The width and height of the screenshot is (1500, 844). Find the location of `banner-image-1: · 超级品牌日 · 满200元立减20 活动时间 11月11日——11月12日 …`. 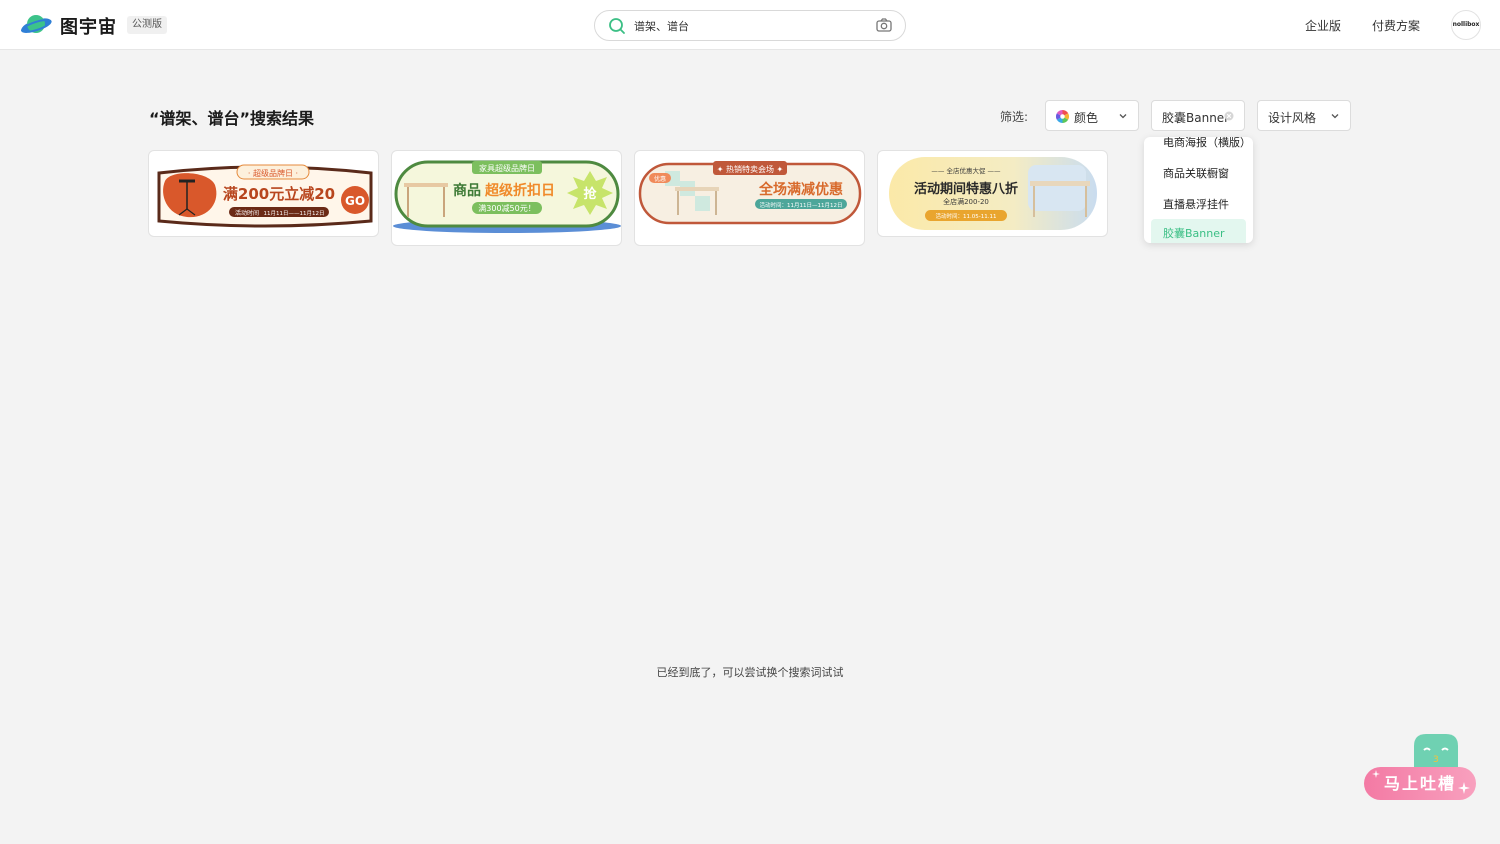

banner-image-1: · 超级品牌日 · 满200元立减20 活动时间 11月11日——11月12日 … is located at coordinates (265, 196).